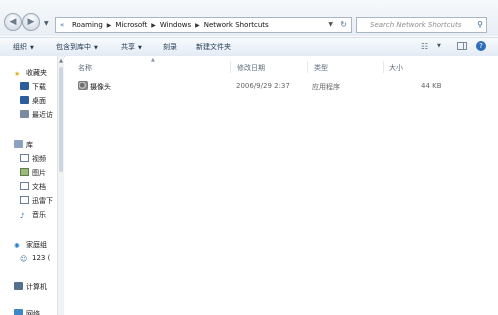  Describe the element at coordinates (424, 46) in the screenshot. I see `change-view-icon: ☷` at that location.